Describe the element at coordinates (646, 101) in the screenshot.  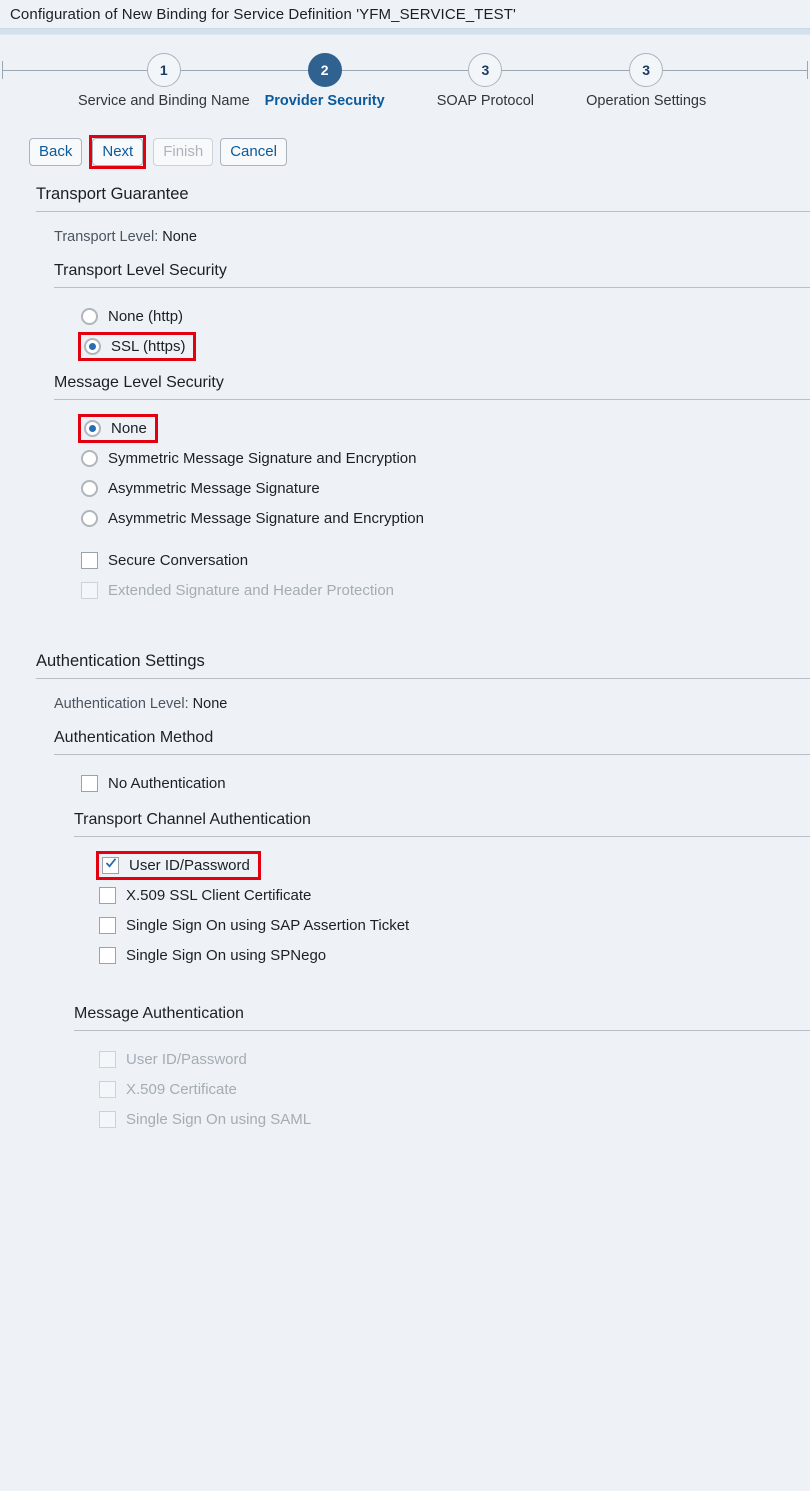
I see `roadmap-step-4-label: Operation Settings` at that location.